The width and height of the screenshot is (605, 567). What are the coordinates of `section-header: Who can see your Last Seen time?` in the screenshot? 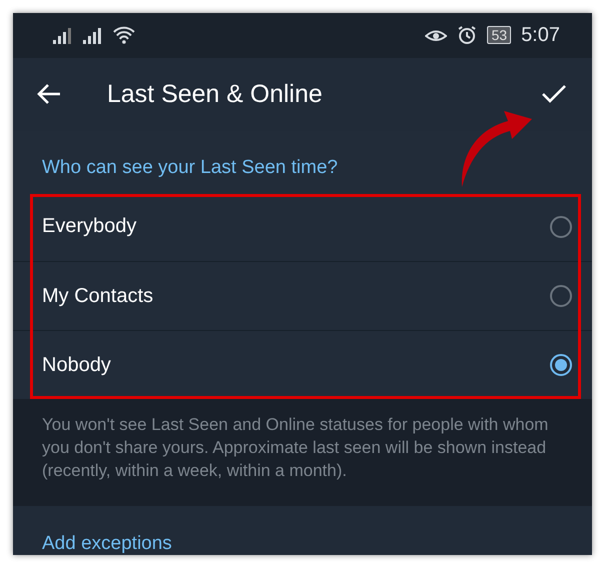 It's located at (190, 168).